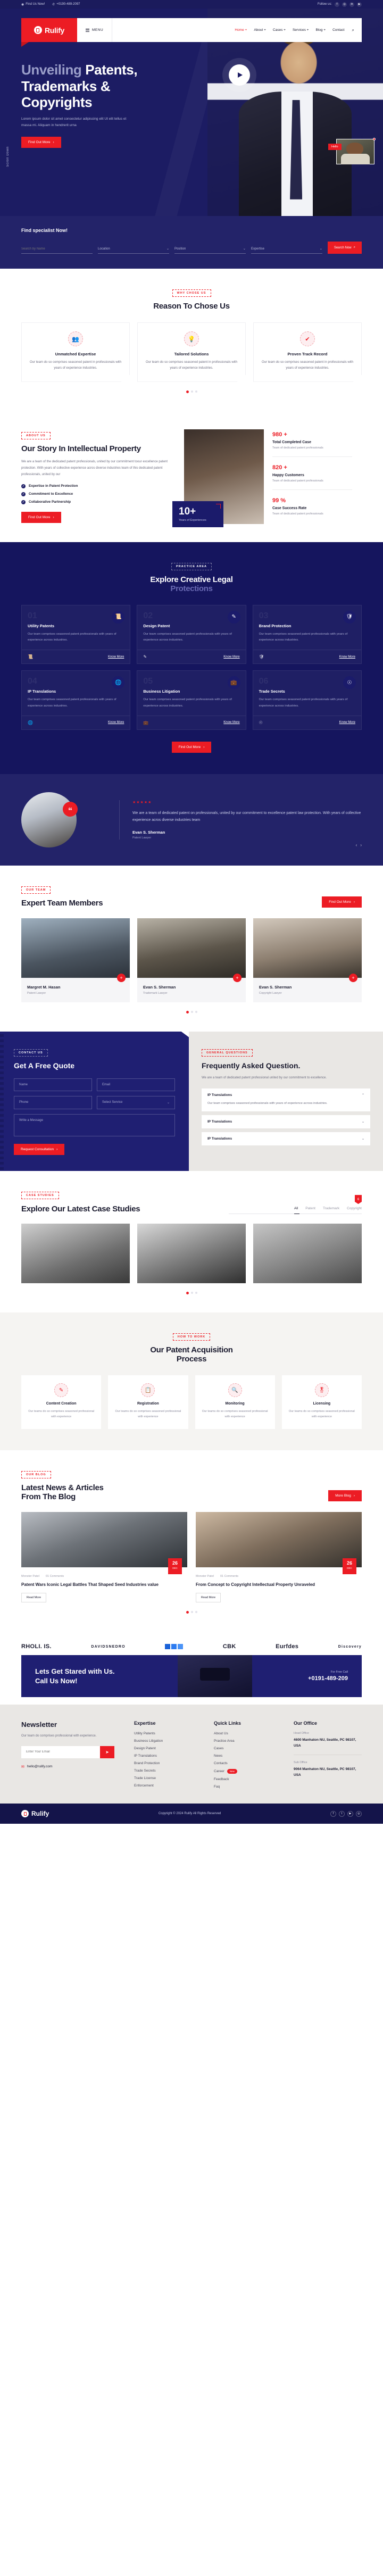  Describe the element at coordinates (53, 1084) in the screenshot. I see `name-field: Name` at that location.